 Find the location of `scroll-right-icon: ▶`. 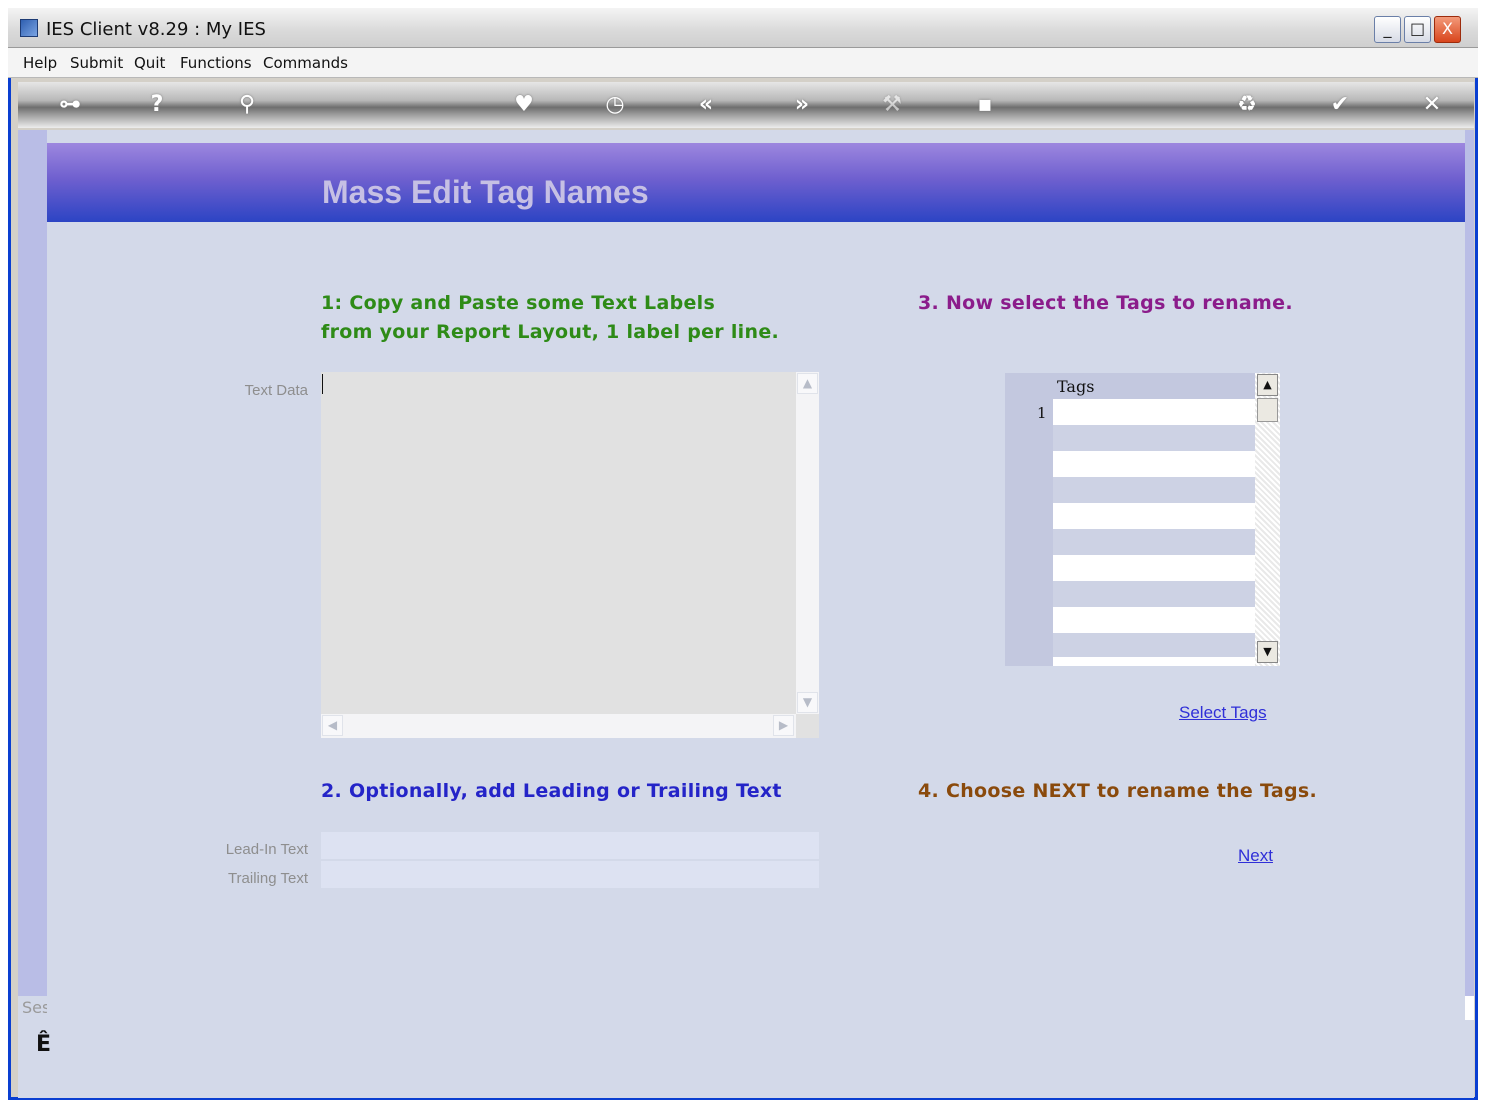

scroll-right-icon: ▶ is located at coordinates (783, 725).